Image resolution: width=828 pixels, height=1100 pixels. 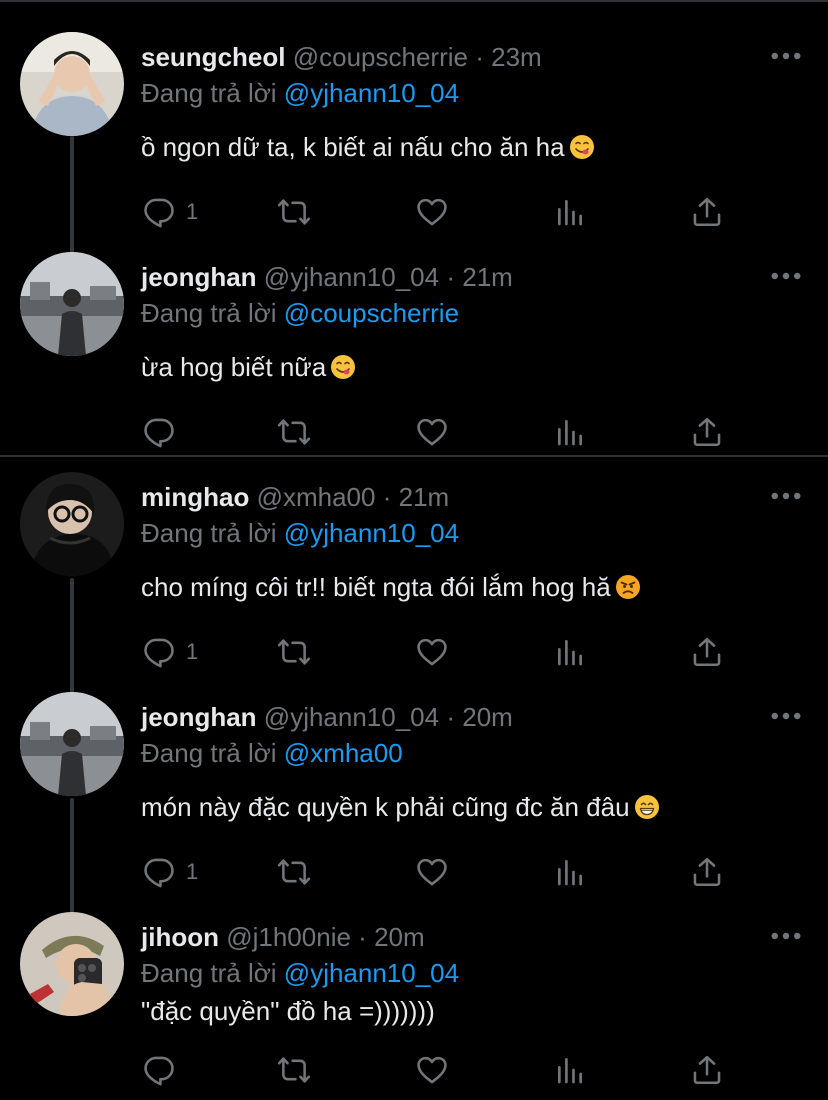 What do you see at coordinates (647, 807) in the screenshot?
I see `grin-emoji` at bounding box center [647, 807].